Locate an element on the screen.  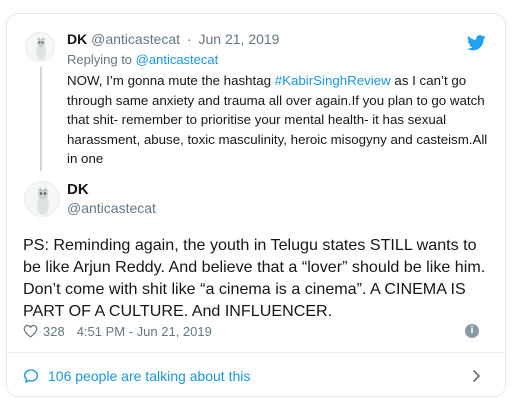
tweet-meta-row: 328 4:51 PM - Jun 21, 2019 is located at coordinates (117, 331).